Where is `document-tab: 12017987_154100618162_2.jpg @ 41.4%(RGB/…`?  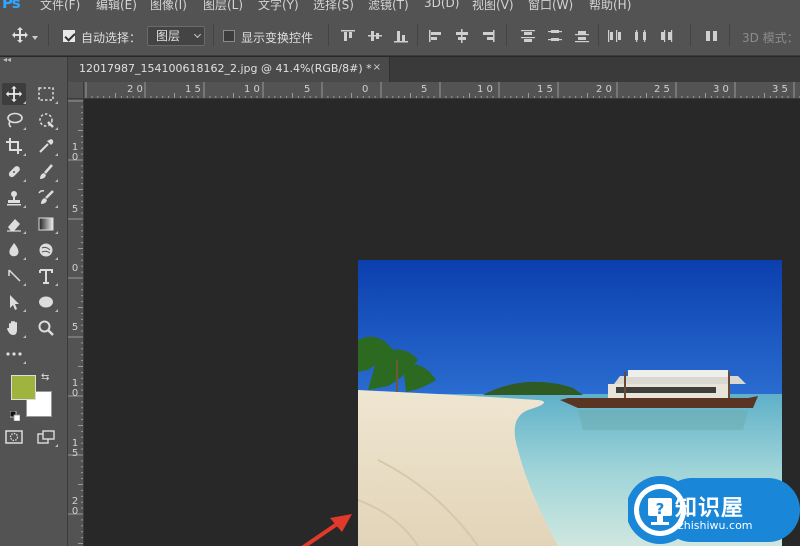
document-tab: 12017987_154100618162_2.jpg @ 41.4%(RGB/… is located at coordinates (229, 69).